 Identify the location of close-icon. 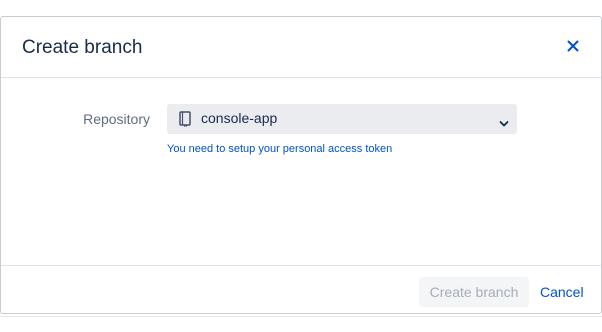
(573, 46).